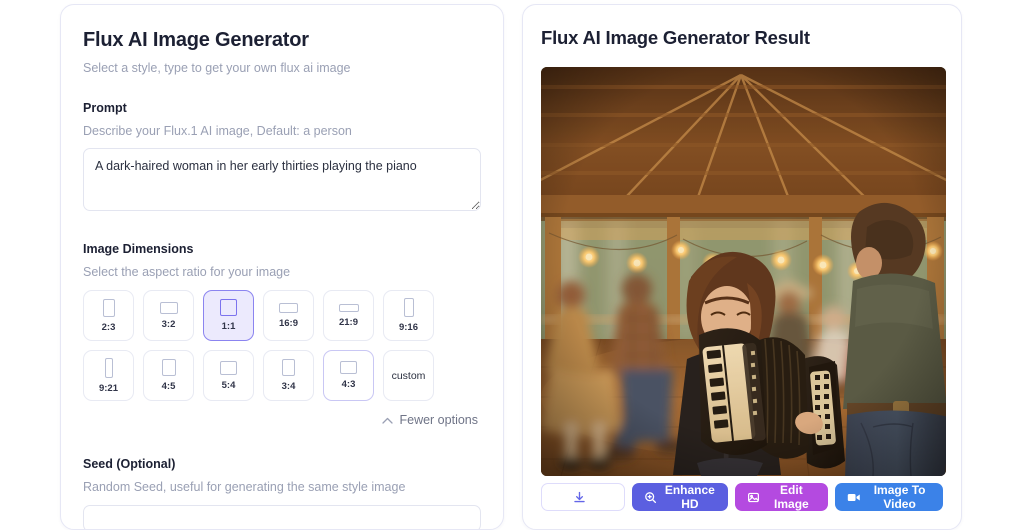 The image size is (1024, 530). I want to click on aspect-ratio-label: custom, so click(408, 375).